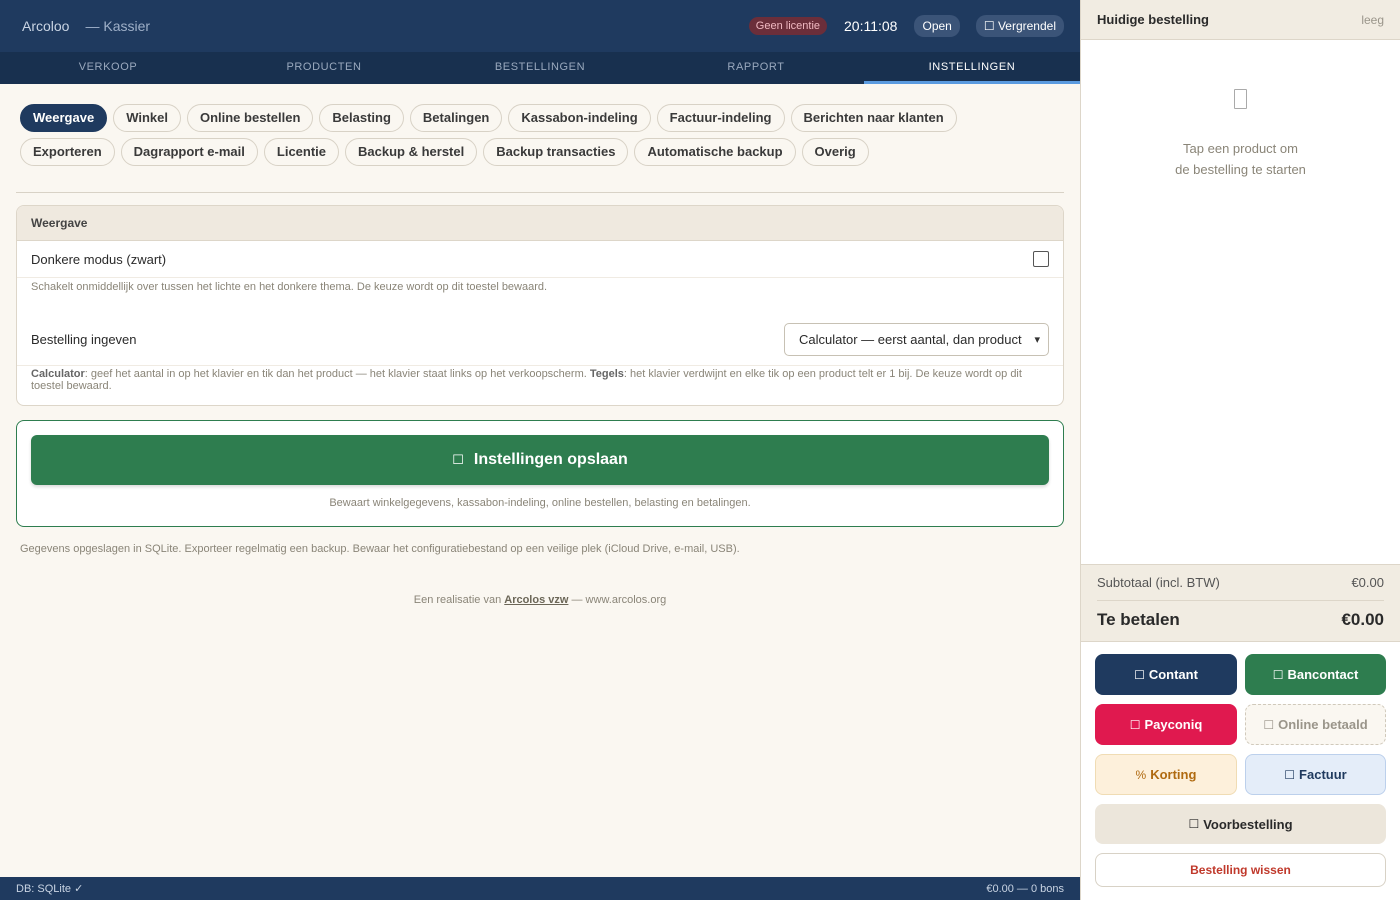 Image resolution: width=1400 pixels, height=900 pixels. Describe the element at coordinates (1269, 724) in the screenshot. I see `globe-icon: ☐` at that location.